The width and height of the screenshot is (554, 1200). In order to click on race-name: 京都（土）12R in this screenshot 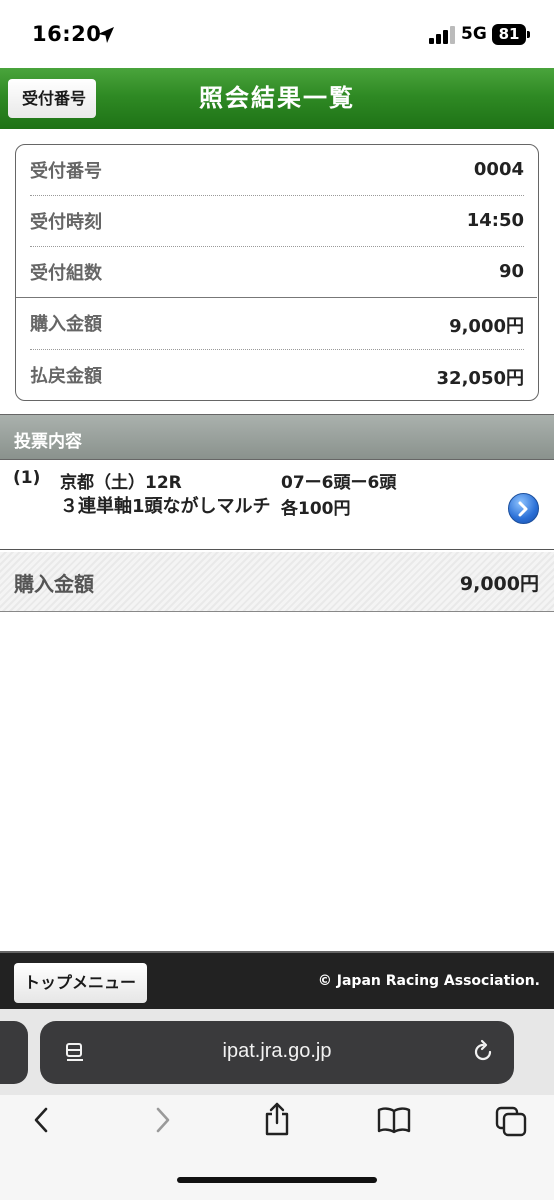, I will do `click(121, 483)`.